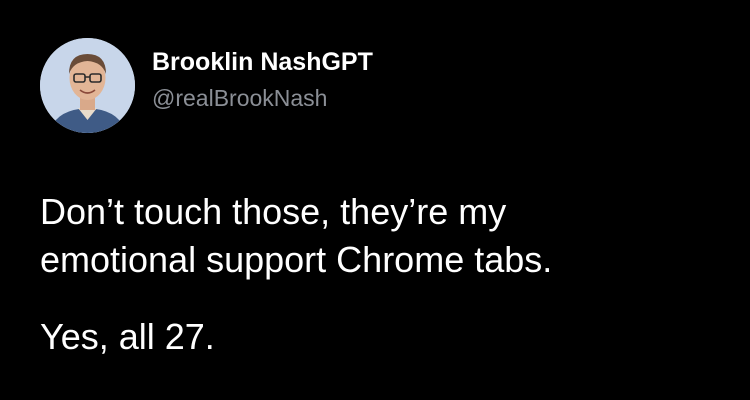 The height and width of the screenshot is (400, 750). Describe the element at coordinates (273, 211) in the screenshot. I see `tweet-text-line: Don’t touch those, they’re my` at that location.